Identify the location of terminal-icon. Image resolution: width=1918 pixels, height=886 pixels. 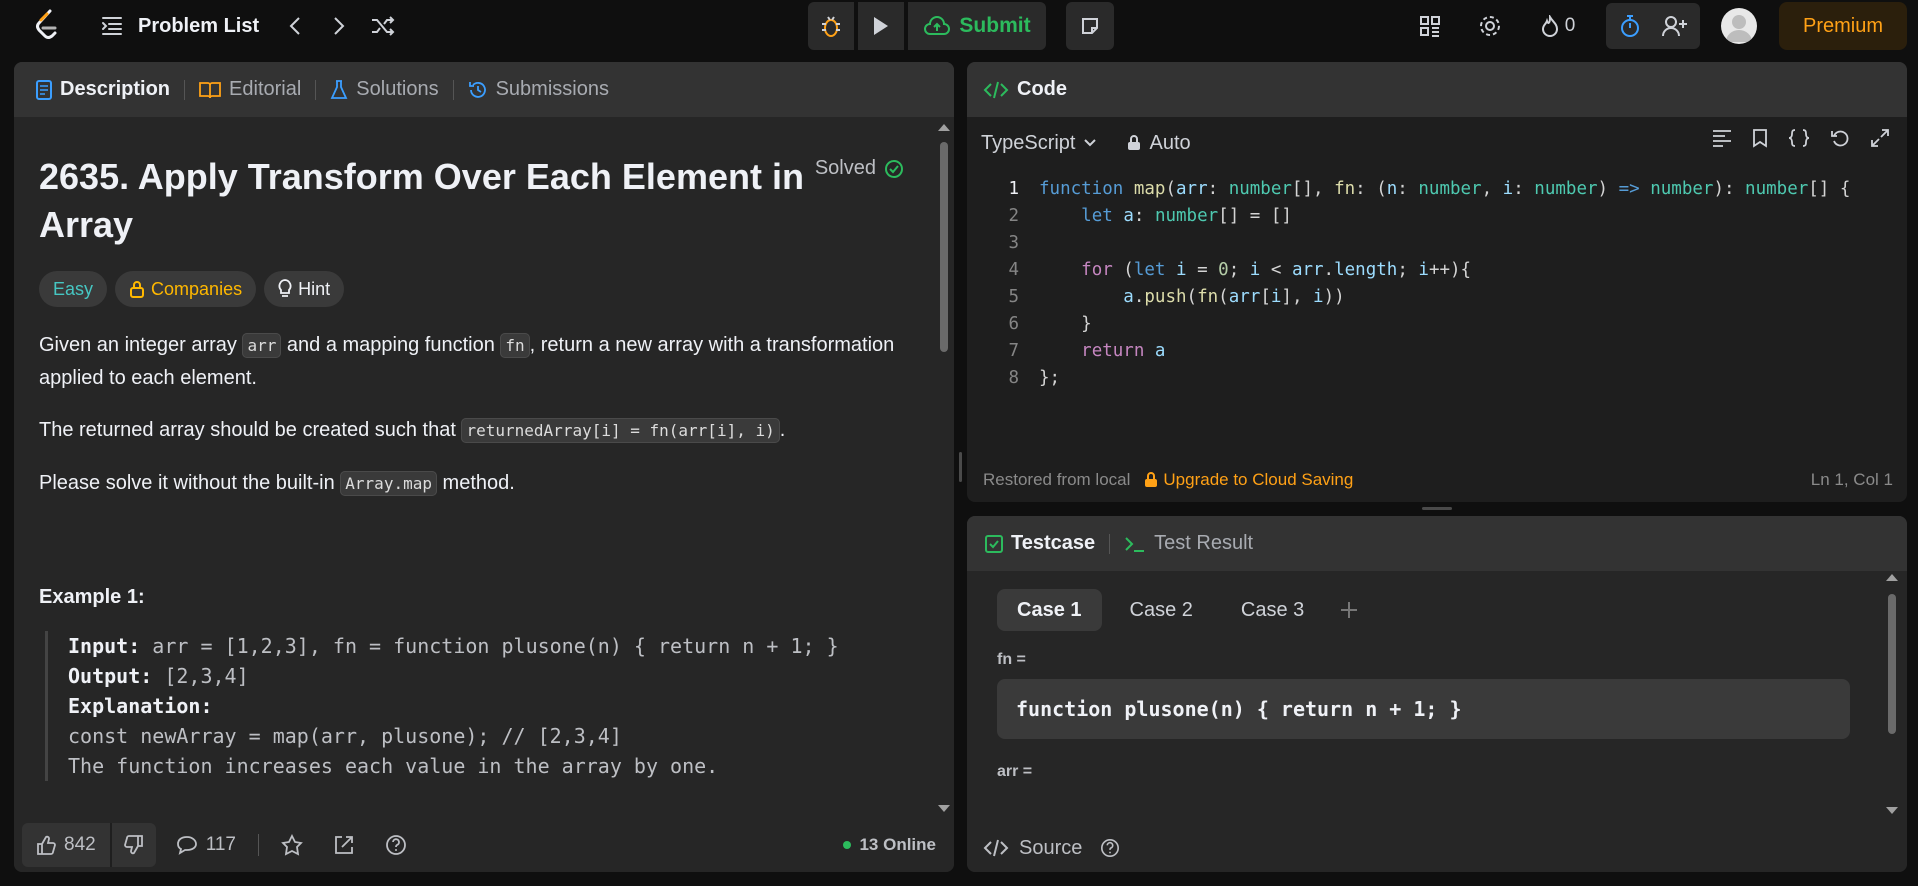
(1135, 544).